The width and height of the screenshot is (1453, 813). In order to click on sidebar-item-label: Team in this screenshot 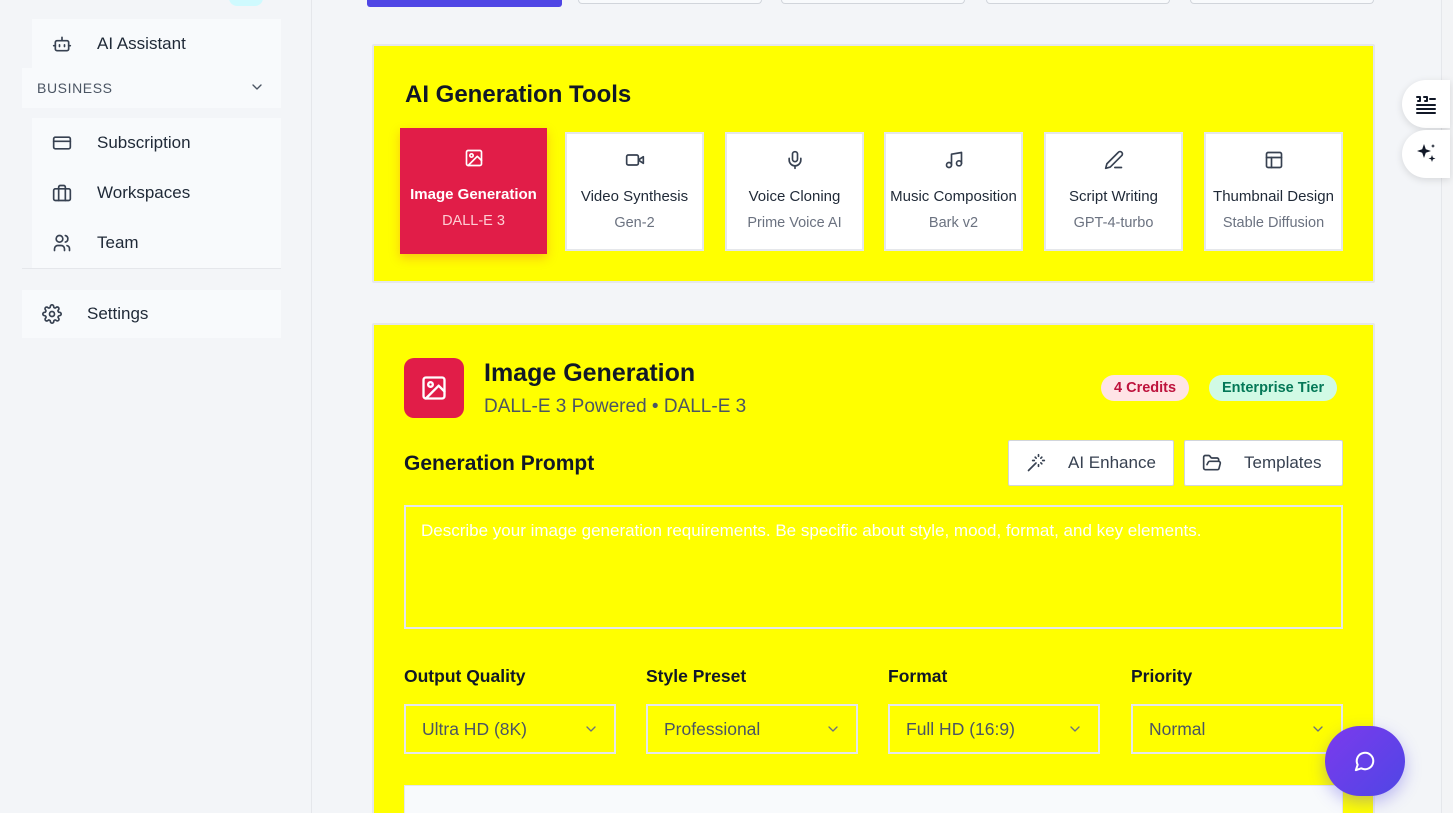, I will do `click(118, 242)`.